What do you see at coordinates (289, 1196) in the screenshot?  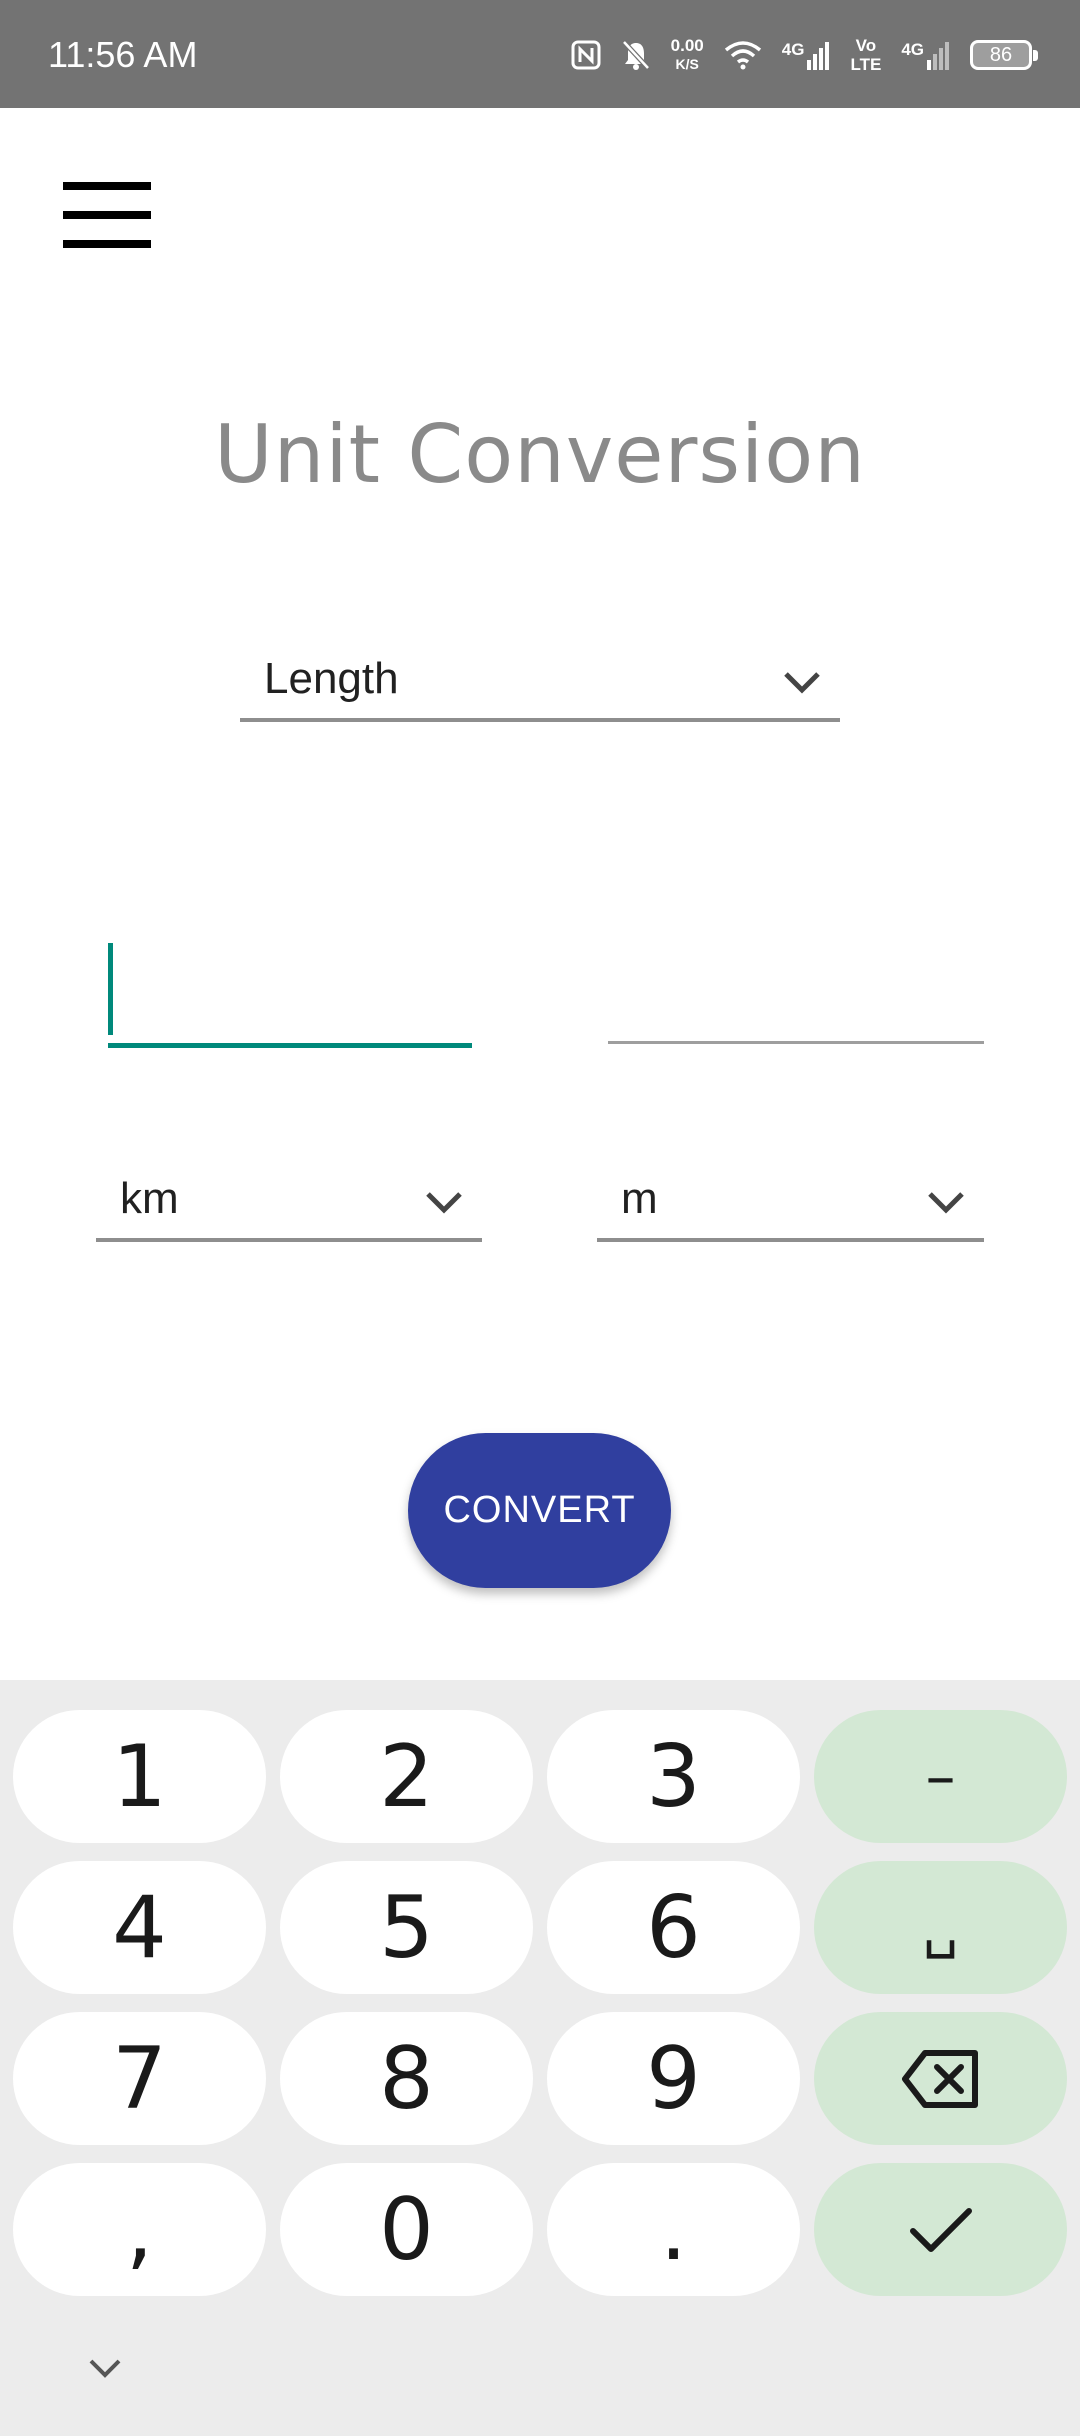 I see `from-unit-dropdown: km` at bounding box center [289, 1196].